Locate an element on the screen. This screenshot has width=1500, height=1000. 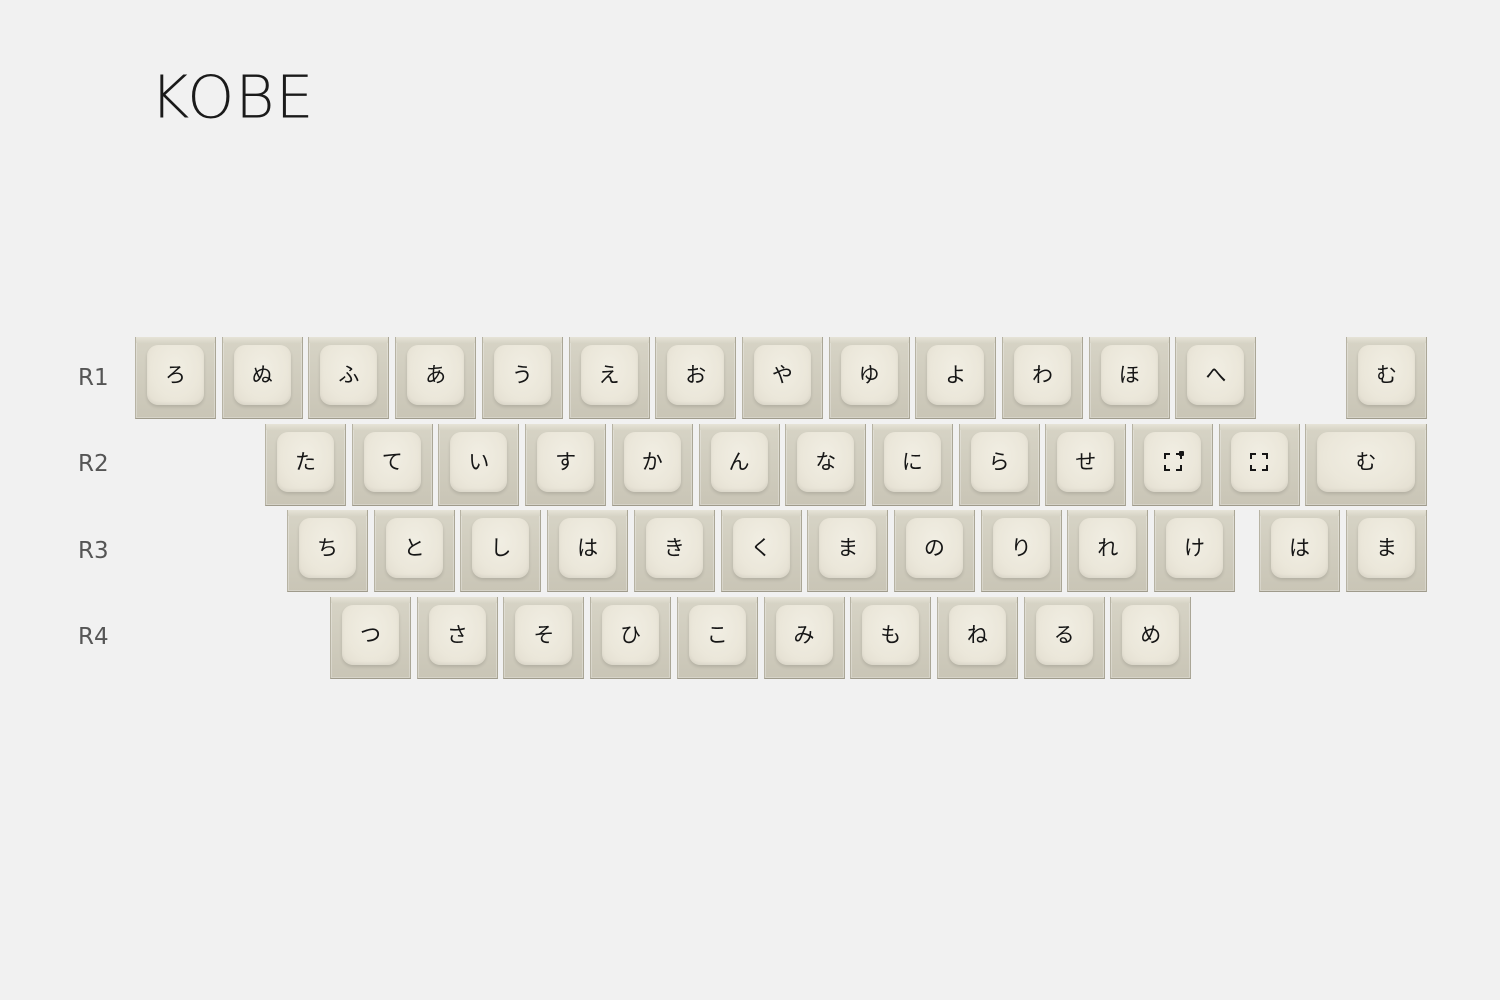
keycap-top: ら is located at coordinates (999, 462).